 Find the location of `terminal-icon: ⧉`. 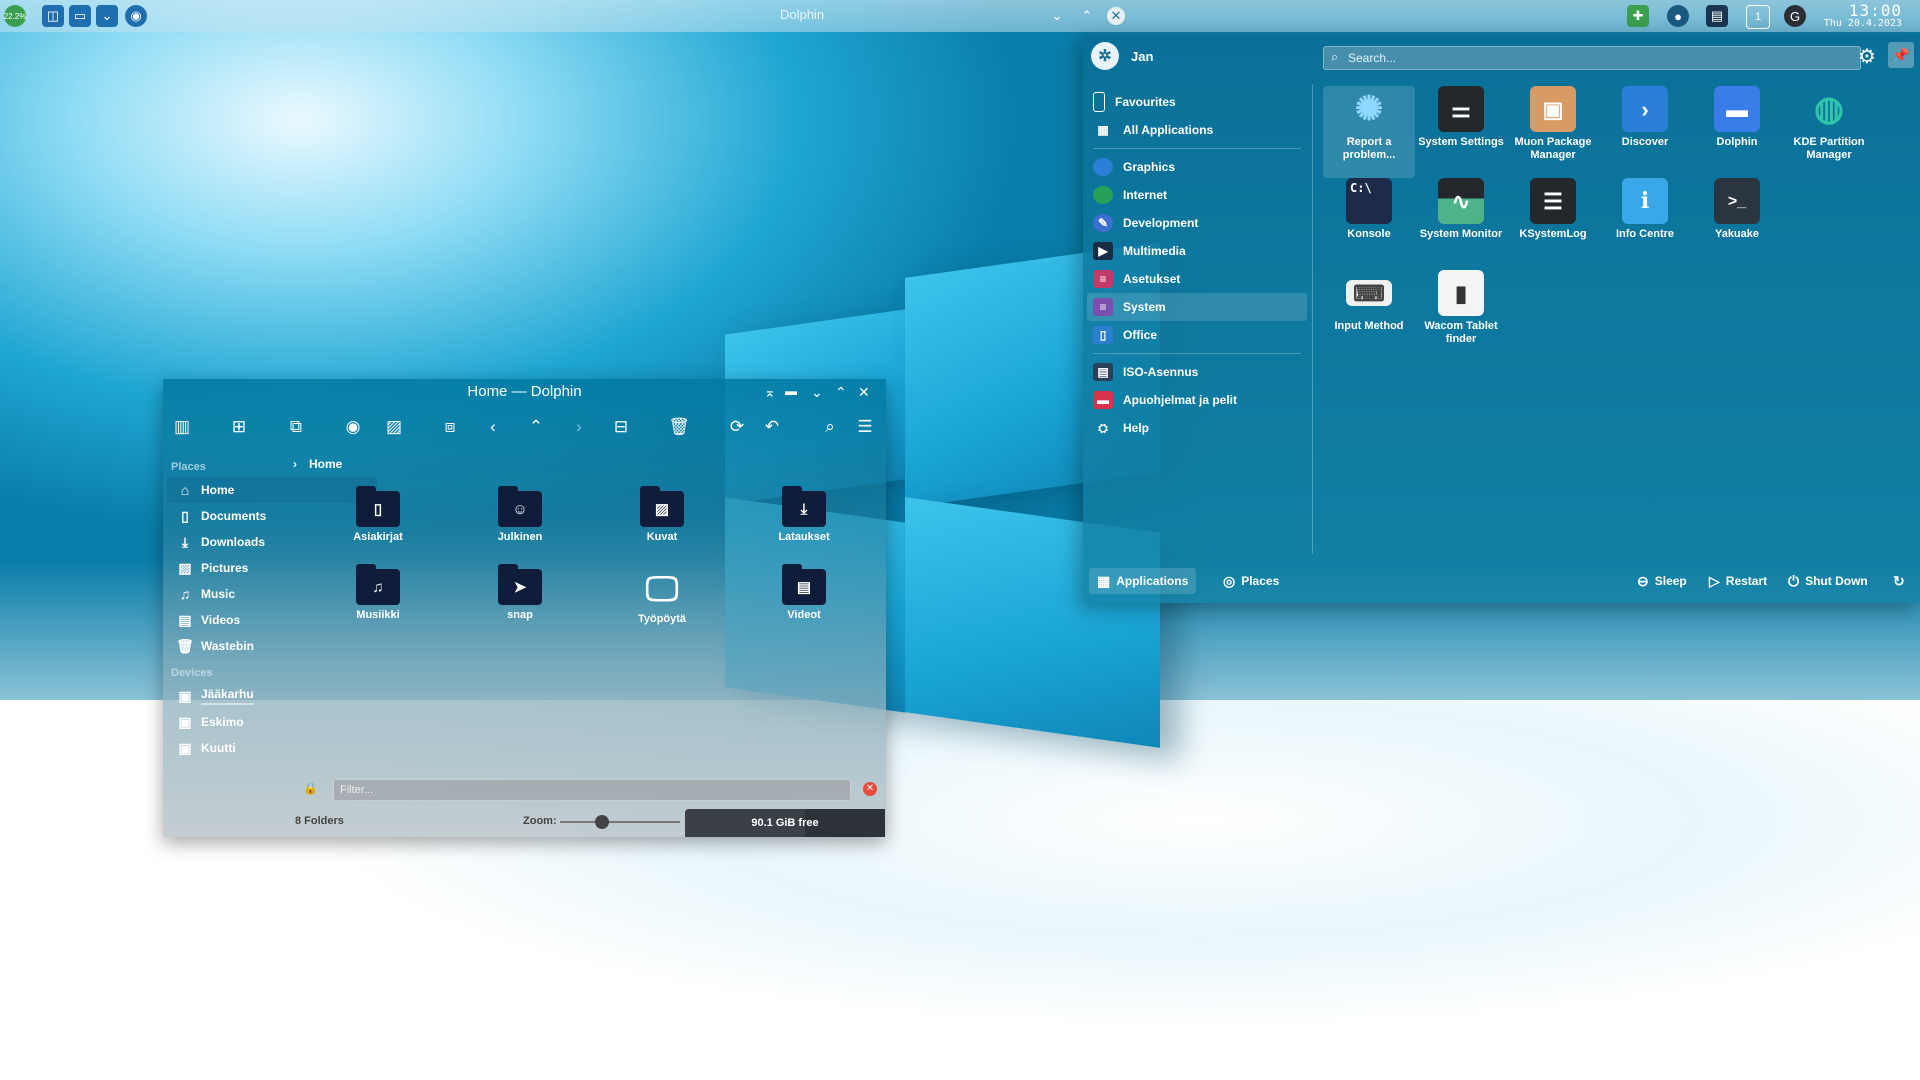

terminal-icon: ⧉ is located at coordinates (296, 427).